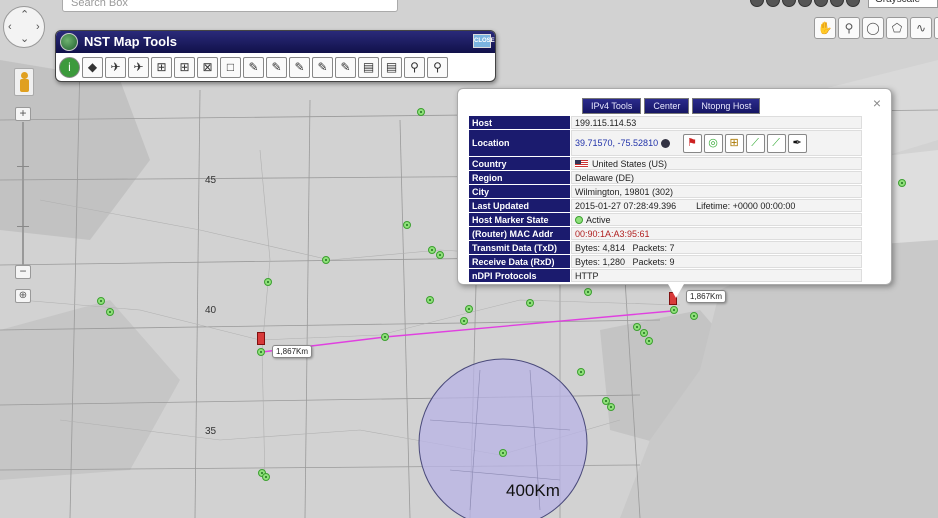  I want to click on row-key: Country, so click(519, 163).